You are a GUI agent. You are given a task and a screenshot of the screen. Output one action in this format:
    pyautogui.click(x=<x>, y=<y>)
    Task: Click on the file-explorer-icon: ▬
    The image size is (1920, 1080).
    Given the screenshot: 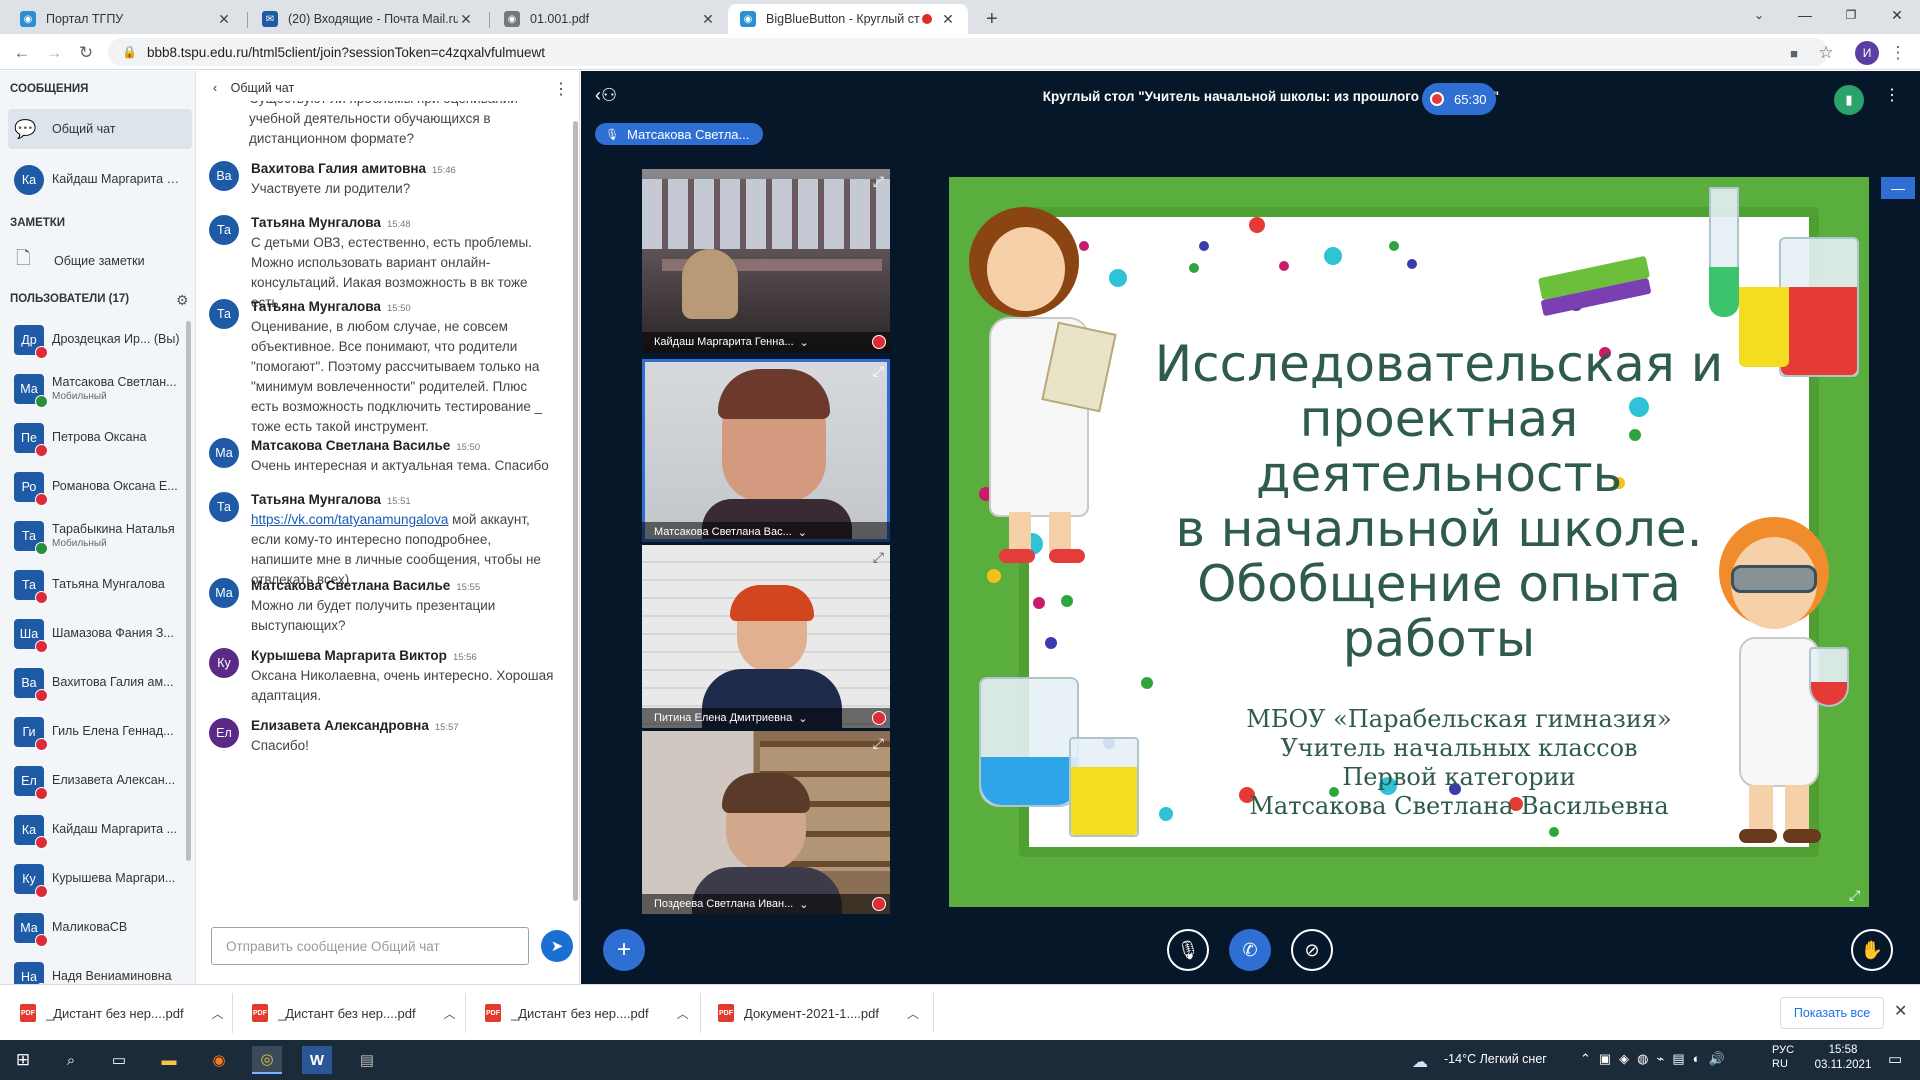 What is the action you would take?
    pyautogui.click(x=169, y=1060)
    